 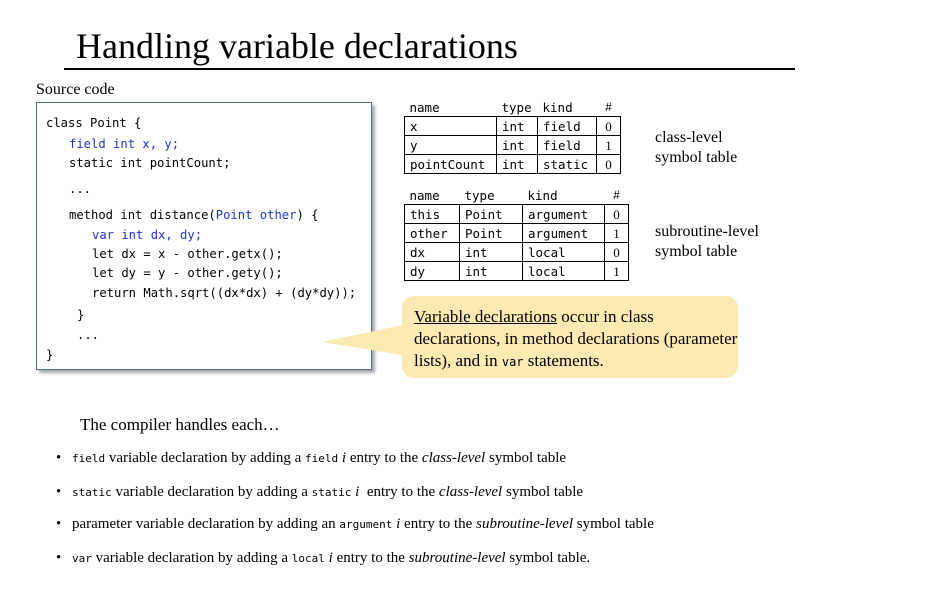 I want to click on code-line-close-method: }, so click(x=81, y=315).